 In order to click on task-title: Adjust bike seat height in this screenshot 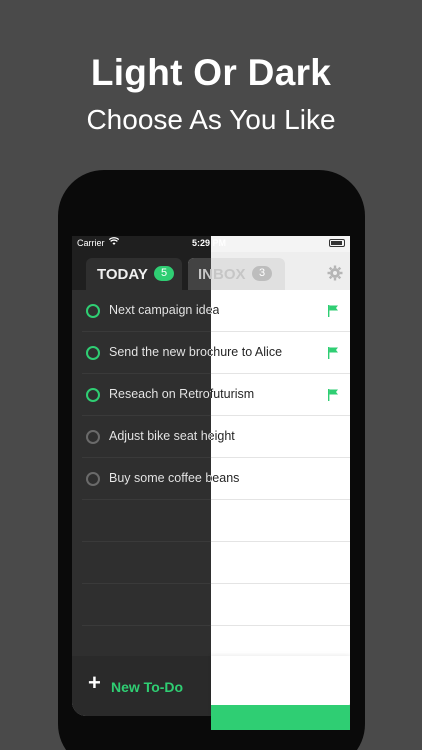, I will do `click(172, 436)`.